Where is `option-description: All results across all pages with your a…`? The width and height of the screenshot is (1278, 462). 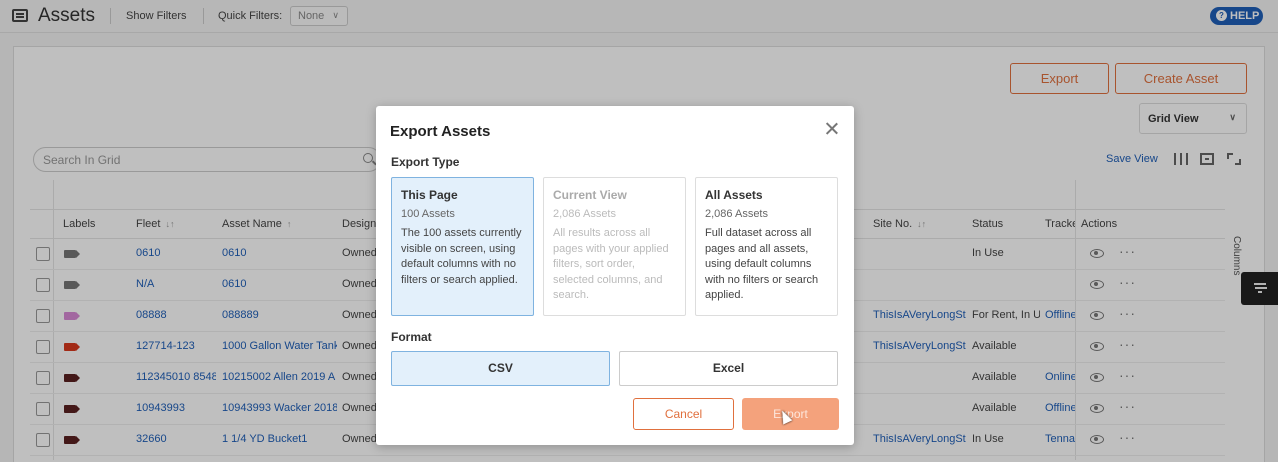 option-description: All results across all pages with your a… is located at coordinates (611, 264).